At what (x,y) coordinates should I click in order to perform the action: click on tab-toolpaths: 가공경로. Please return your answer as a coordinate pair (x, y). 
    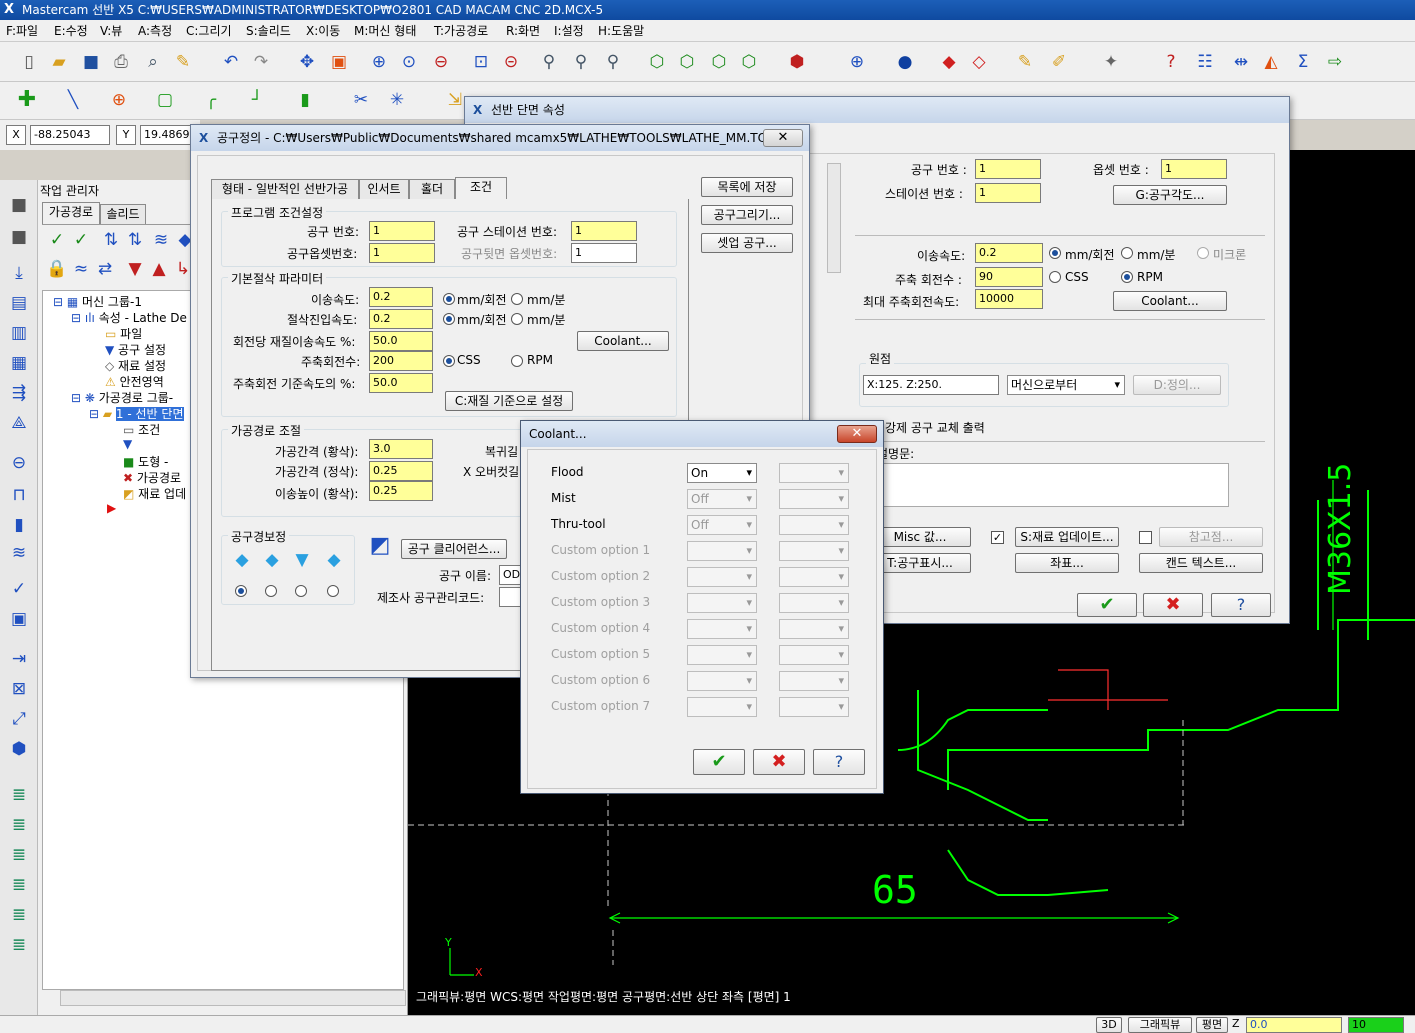
    Looking at the image, I should click on (71, 213).